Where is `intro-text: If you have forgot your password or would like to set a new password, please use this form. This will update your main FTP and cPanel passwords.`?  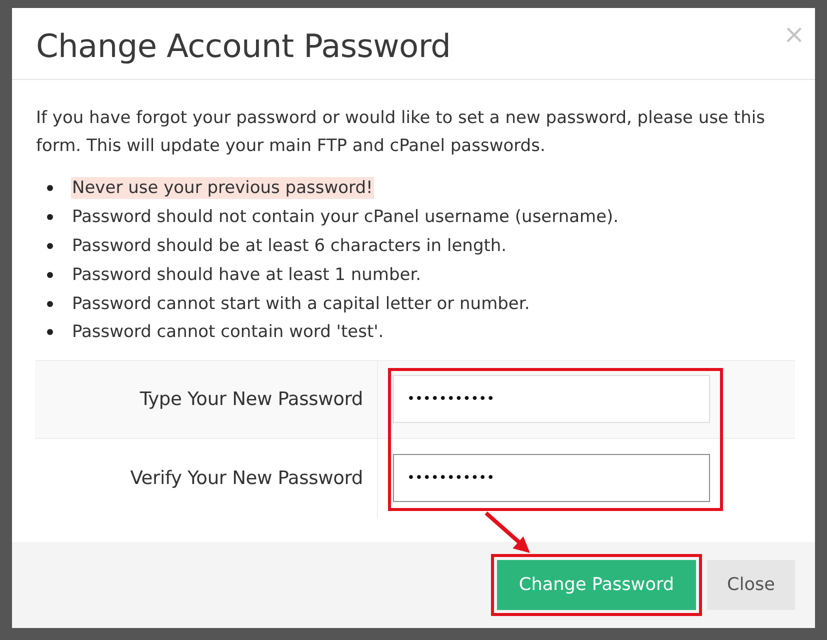 intro-text: If you have forgot your password or would like to set a new password, please use this form. This will update your main FTP and cPanel passwords. is located at coordinates (401, 132).